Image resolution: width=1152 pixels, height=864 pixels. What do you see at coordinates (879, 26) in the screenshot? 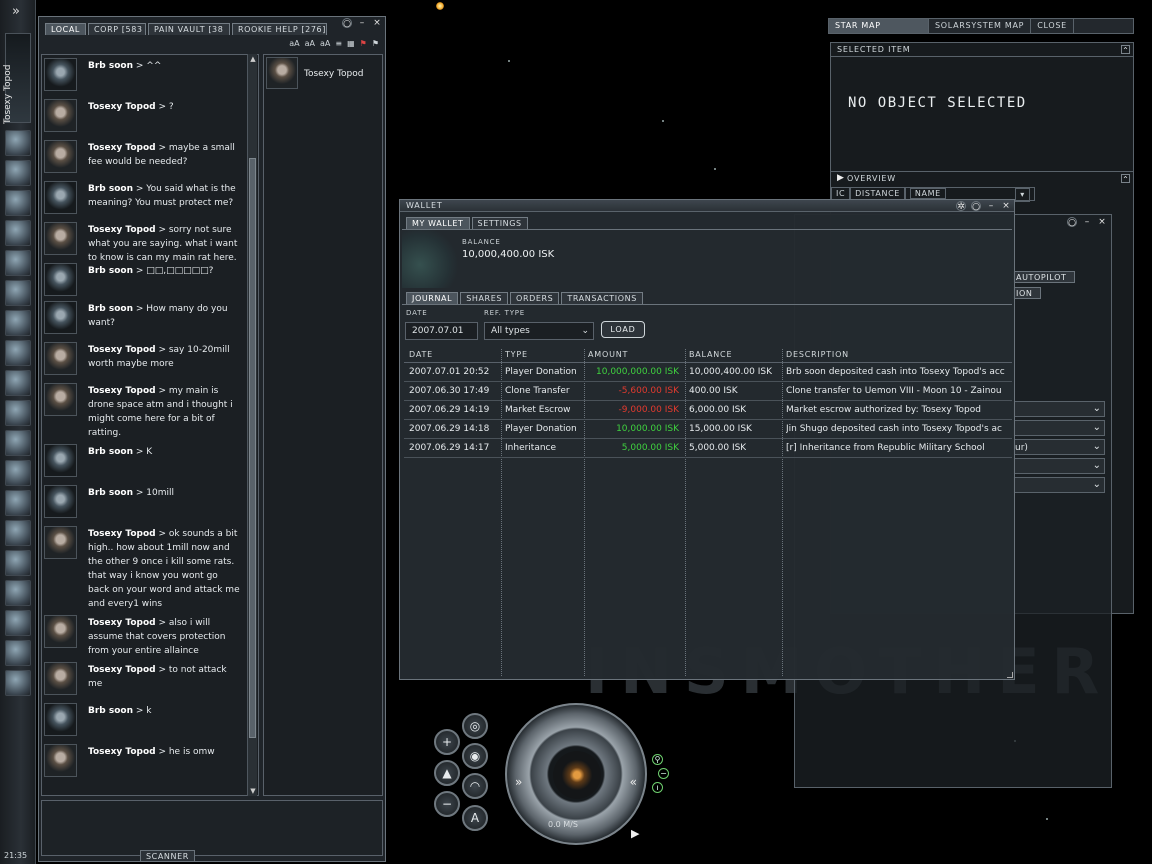
I see `star-map-button: STAR MAP` at bounding box center [879, 26].